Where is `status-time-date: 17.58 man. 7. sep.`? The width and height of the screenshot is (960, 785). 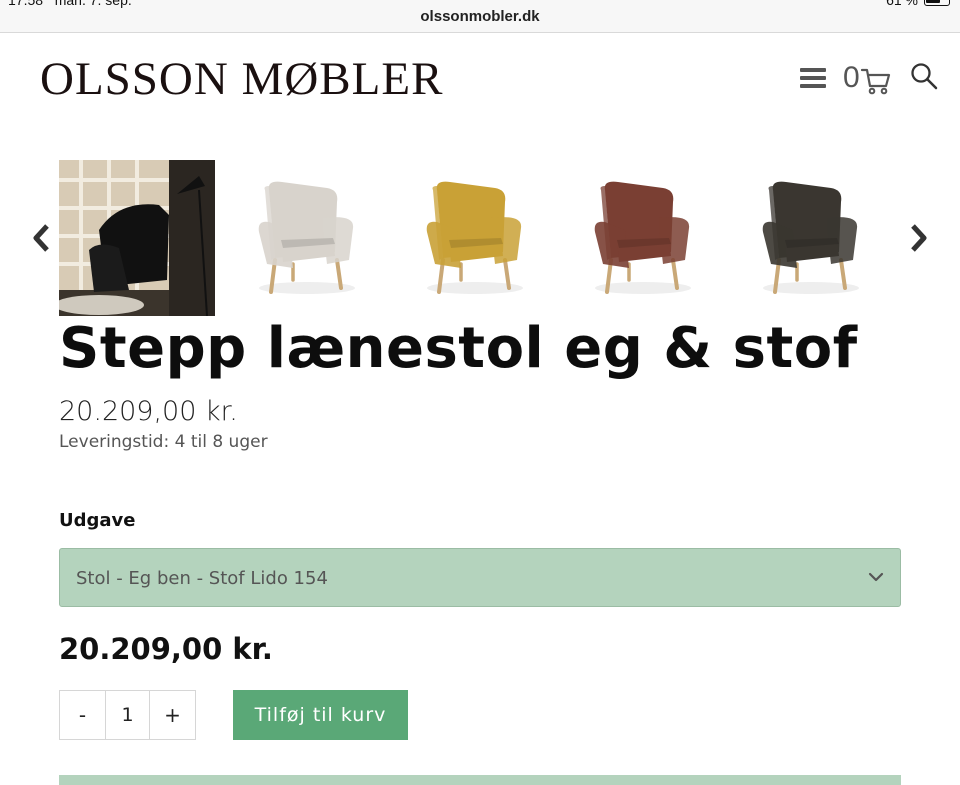
status-time-date: 17.58 man. 7. sep. is located at coordinates (70, 4).